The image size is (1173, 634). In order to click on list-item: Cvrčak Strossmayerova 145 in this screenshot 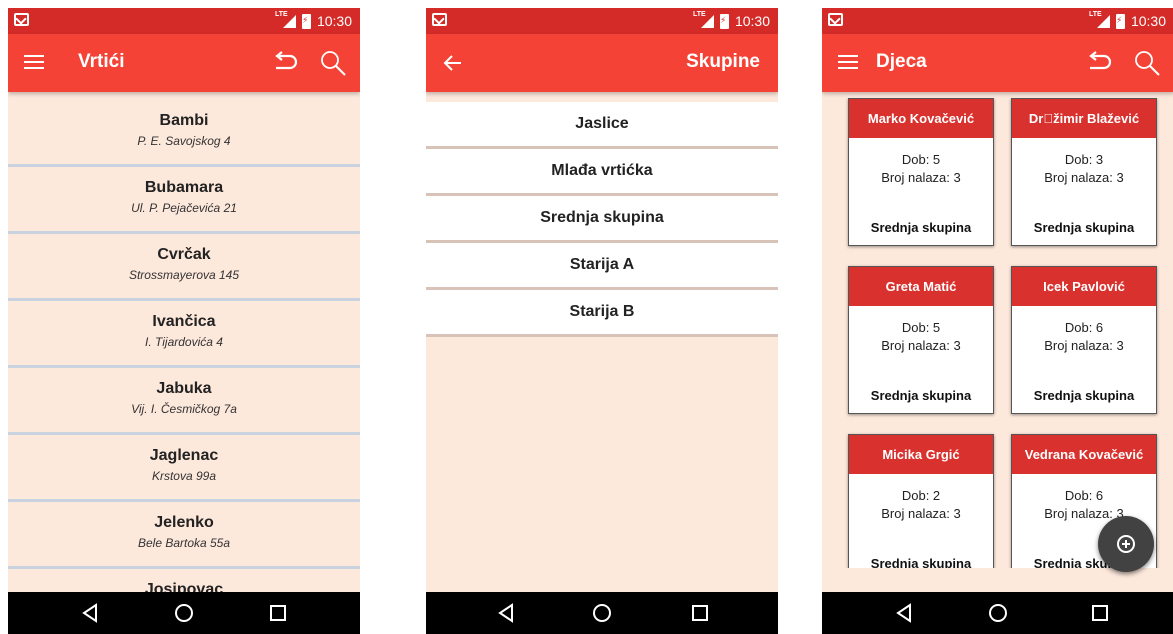, I will do `click(184, 267)`.